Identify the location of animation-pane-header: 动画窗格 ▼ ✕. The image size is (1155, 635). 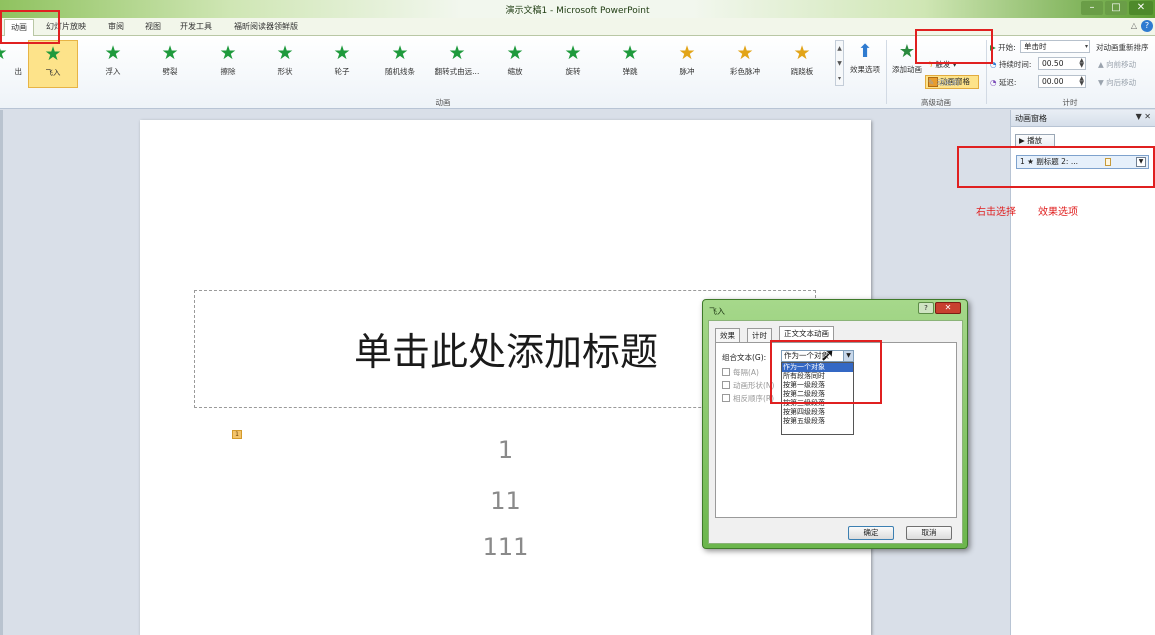
(1083, 118).